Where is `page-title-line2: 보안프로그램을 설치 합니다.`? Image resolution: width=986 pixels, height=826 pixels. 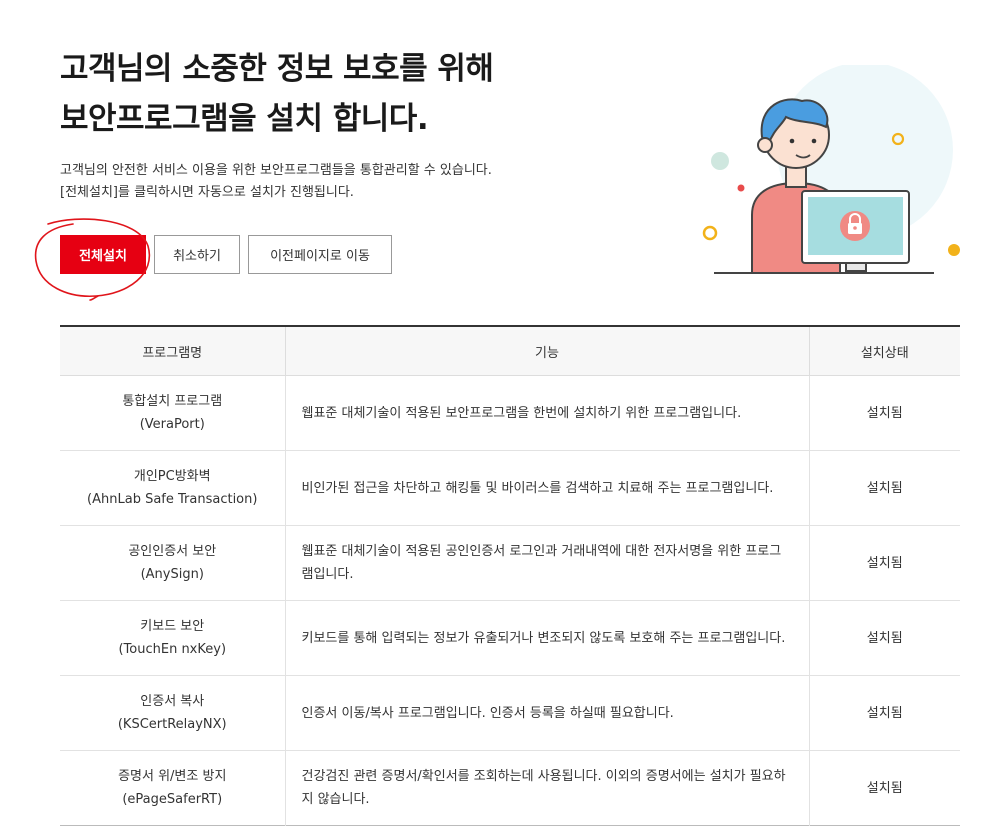
page-title-line2: 보안프로그램을 설치 합니다. is located at coordinates (244, 119).